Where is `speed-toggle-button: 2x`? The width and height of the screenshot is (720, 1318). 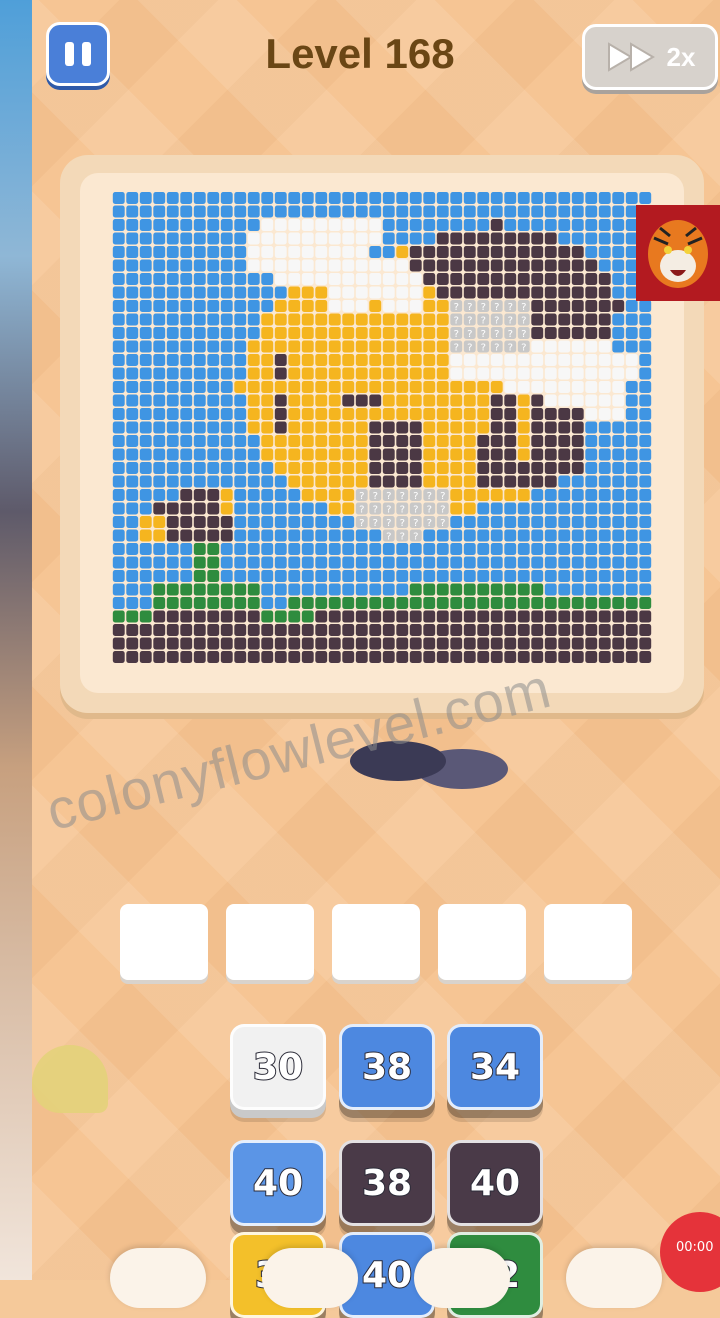 speed-toggle-button: 2x is located at coordinates (650, 57).